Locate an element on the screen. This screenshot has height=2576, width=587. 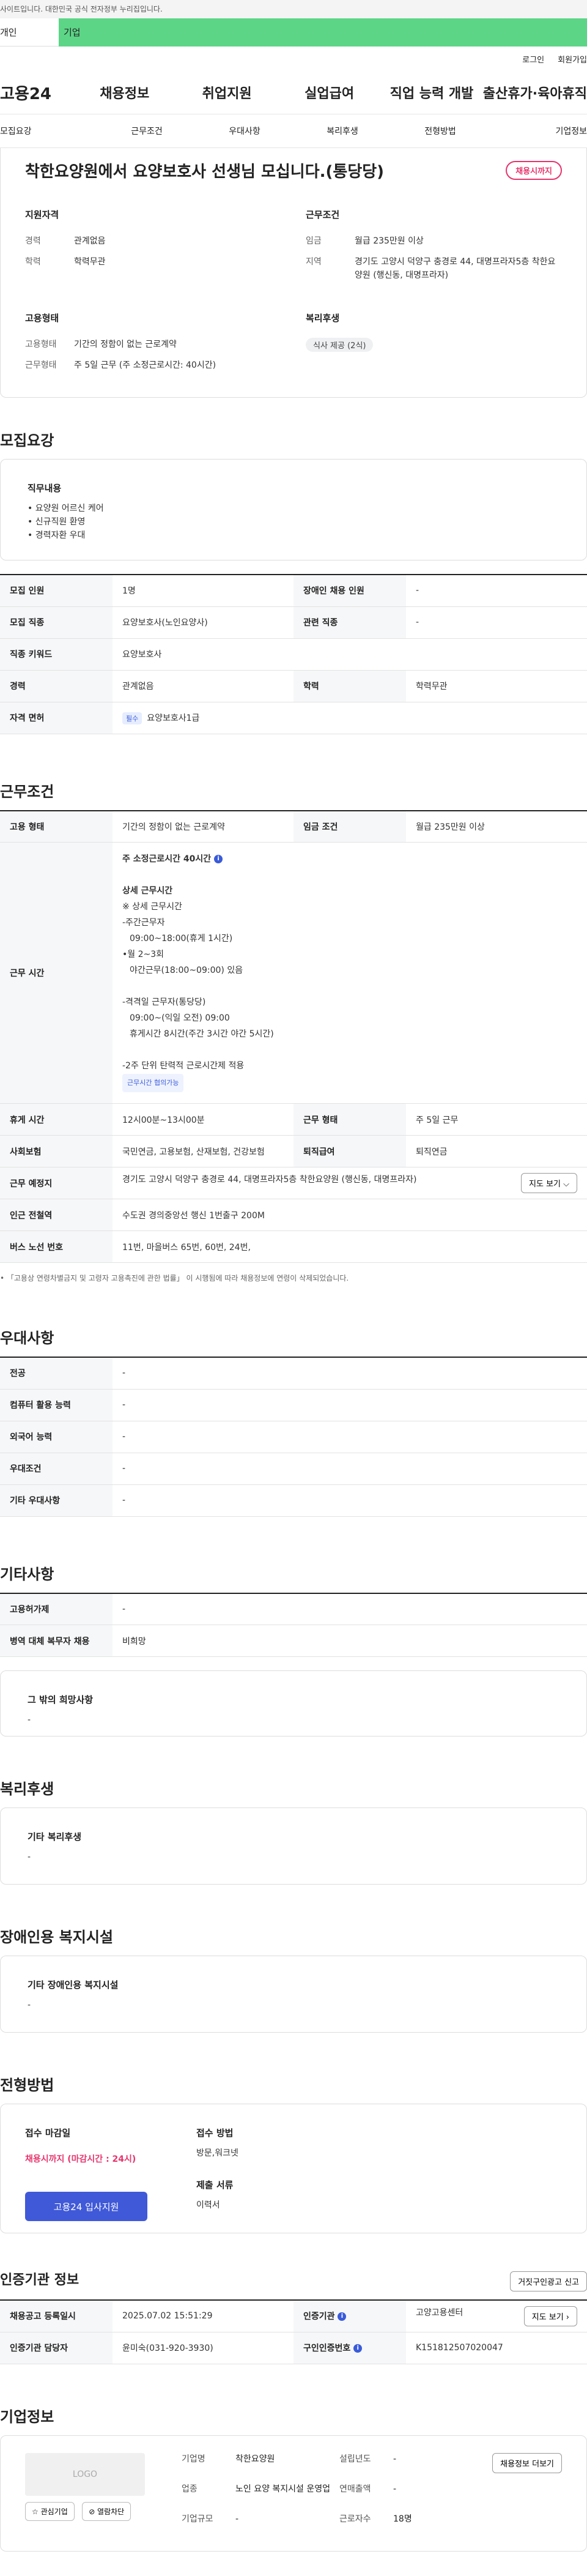
value: 12시00분~13시00분 is located at coordinates (203, 1120).